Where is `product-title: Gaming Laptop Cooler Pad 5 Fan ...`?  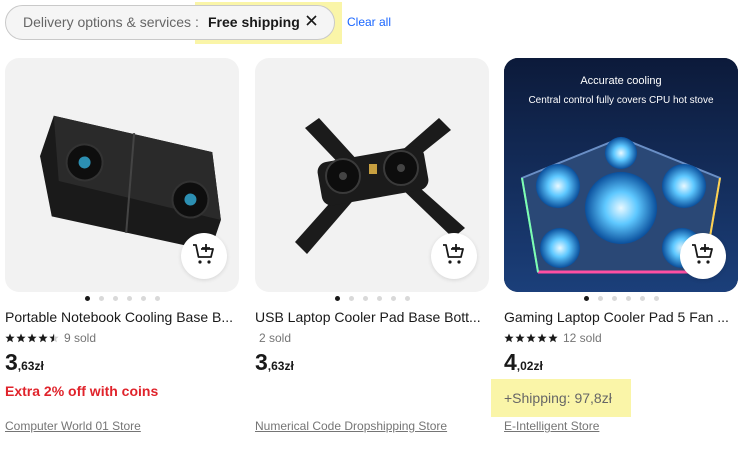 product-title: Gaming Laptop Cooler Pad 5 Fan ... is located at coordinates (621, 317).